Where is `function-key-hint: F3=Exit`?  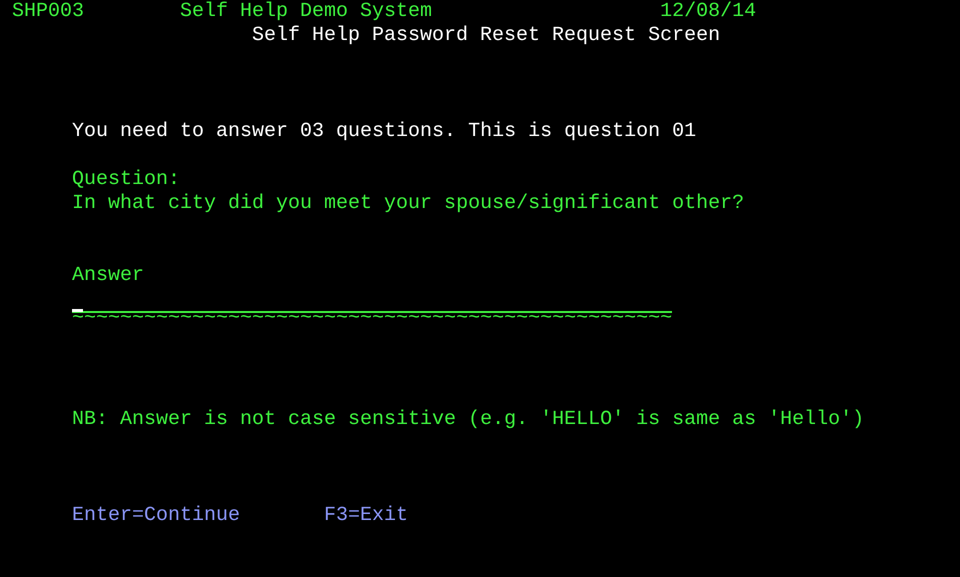 function-key-hint: F3=Exit is located at coordinates (366, 516).